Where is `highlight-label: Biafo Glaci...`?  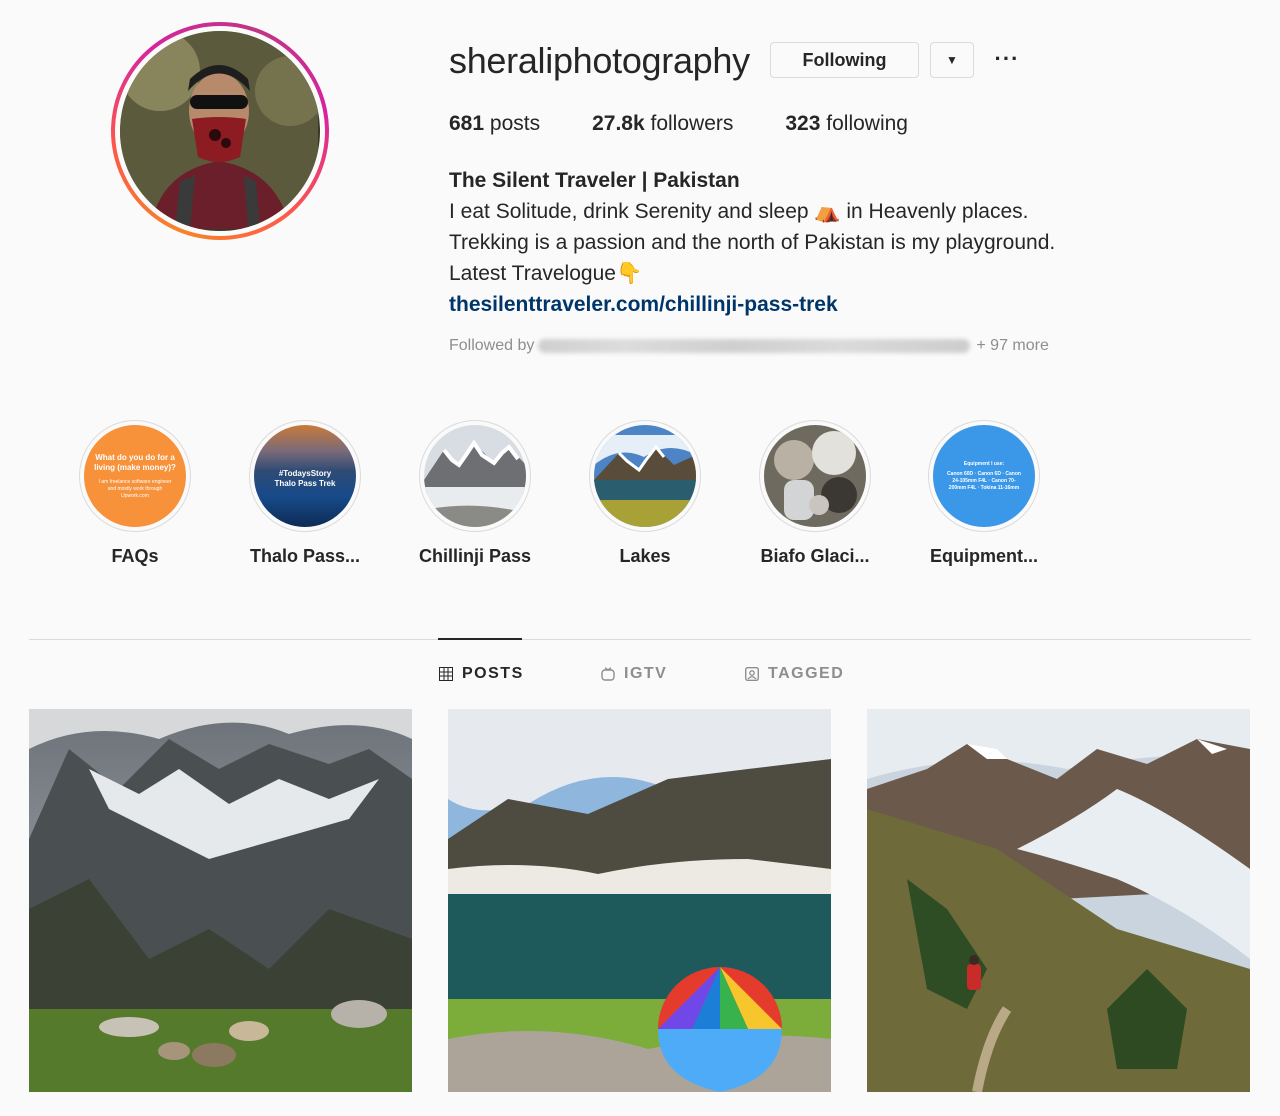
highlight-label: Biafo Glaci... is located at coordinates (815, 556).